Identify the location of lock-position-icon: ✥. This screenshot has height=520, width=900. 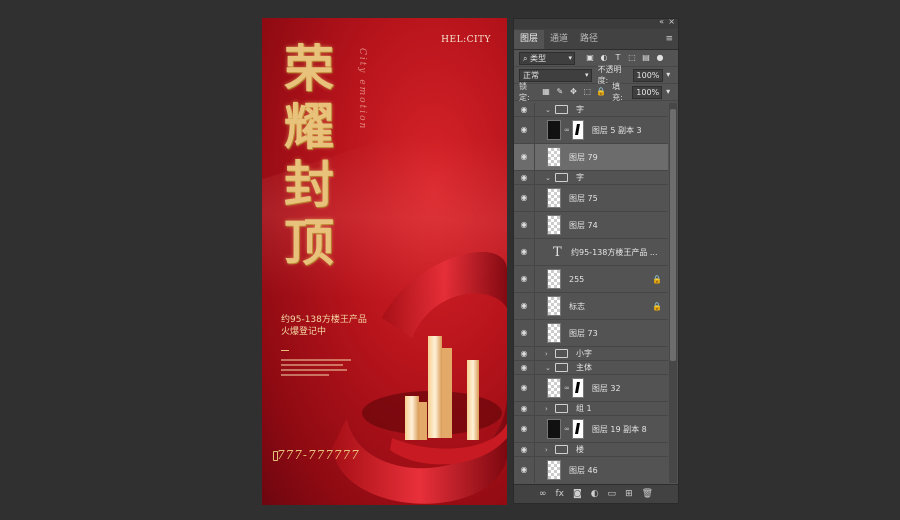
(574, 92).